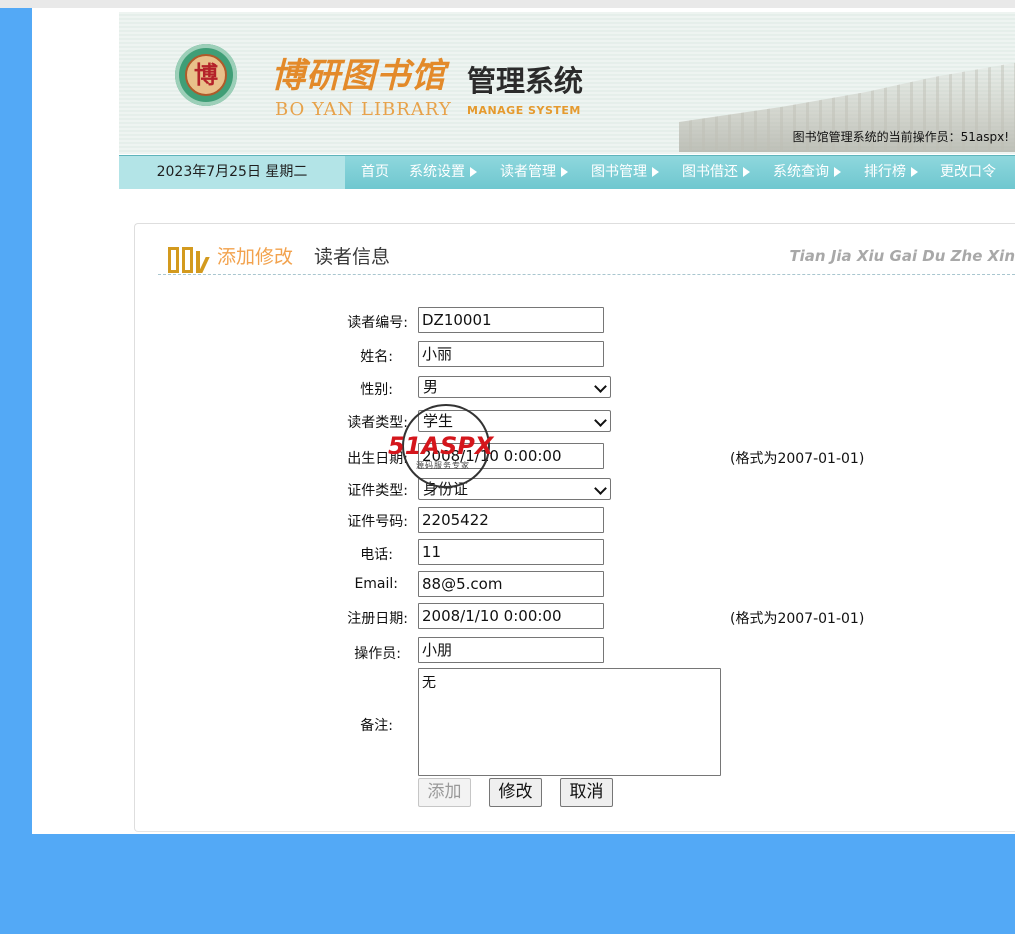 The width and height of the screenshot is (1015, 934). I want to click on nav-item-home: 首页, so click(375, 172).